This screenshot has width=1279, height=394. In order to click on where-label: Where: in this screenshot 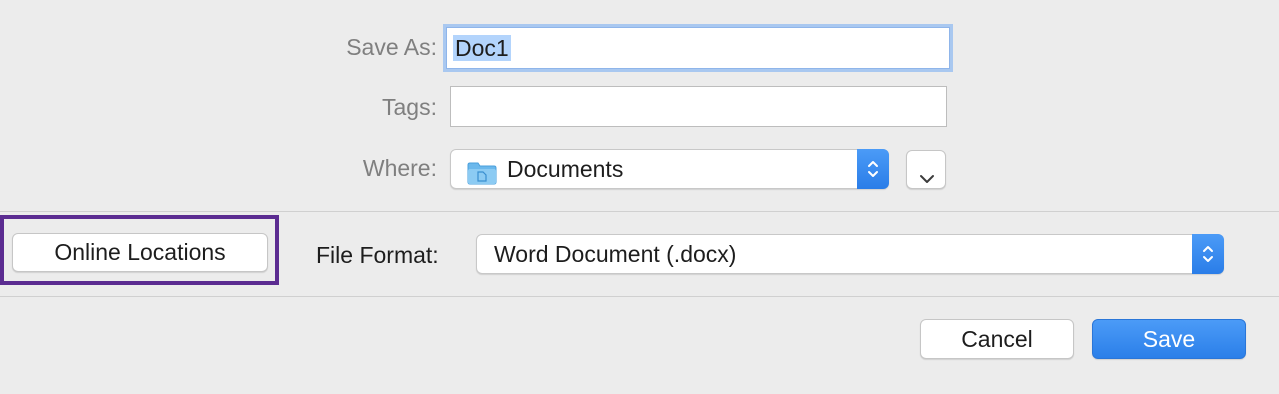, I will do `click(399, 168)`.